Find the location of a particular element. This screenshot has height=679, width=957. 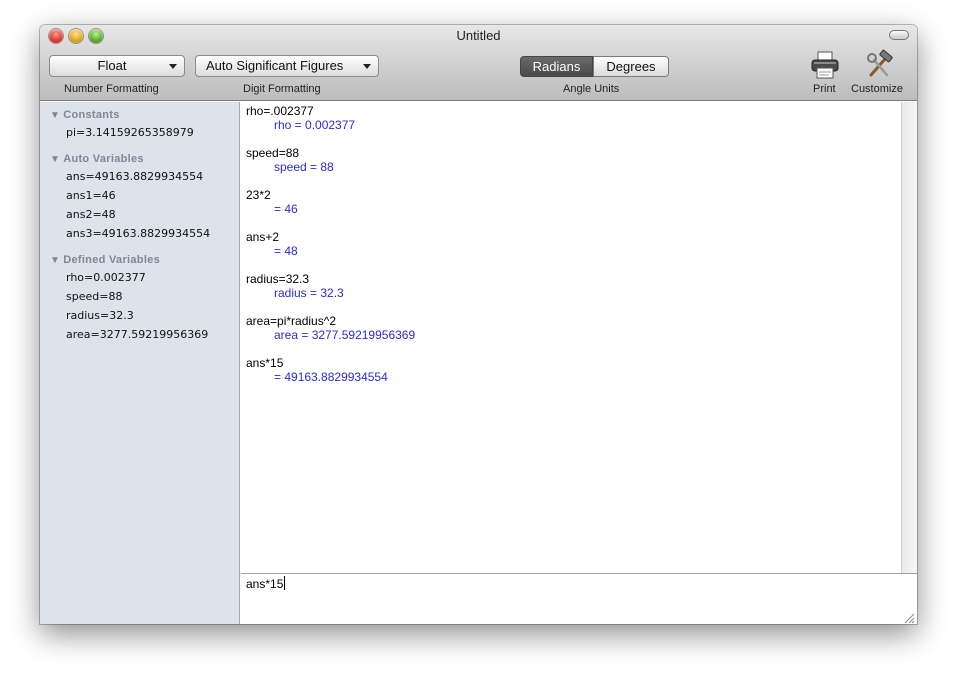

auto-variable-item: ans2=48 is located at coordinates (91, 214).